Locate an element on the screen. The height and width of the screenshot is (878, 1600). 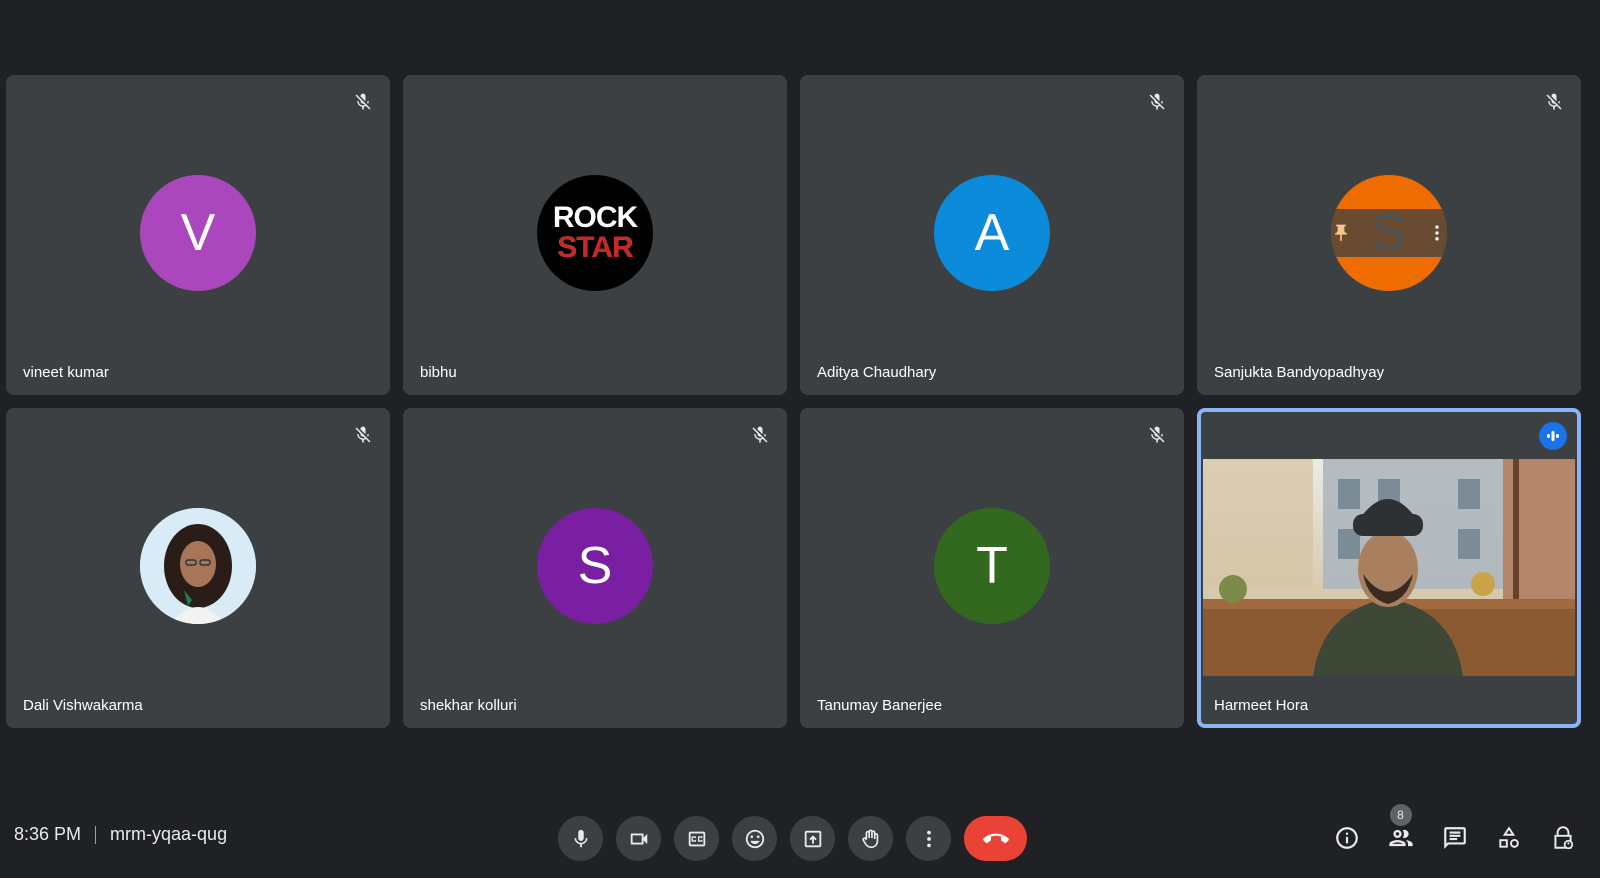
raise-hand-button is located at coordinates (870, 838).